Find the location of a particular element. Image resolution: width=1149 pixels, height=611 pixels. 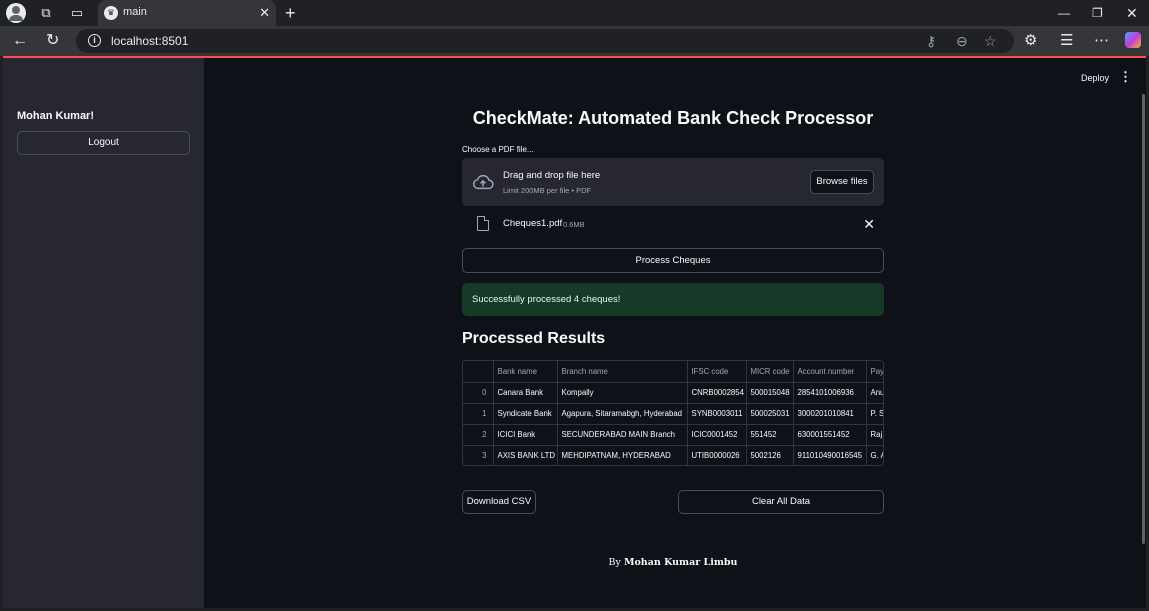

browser-tab: ♛ main ✕ is located at coordinates (187, 13).